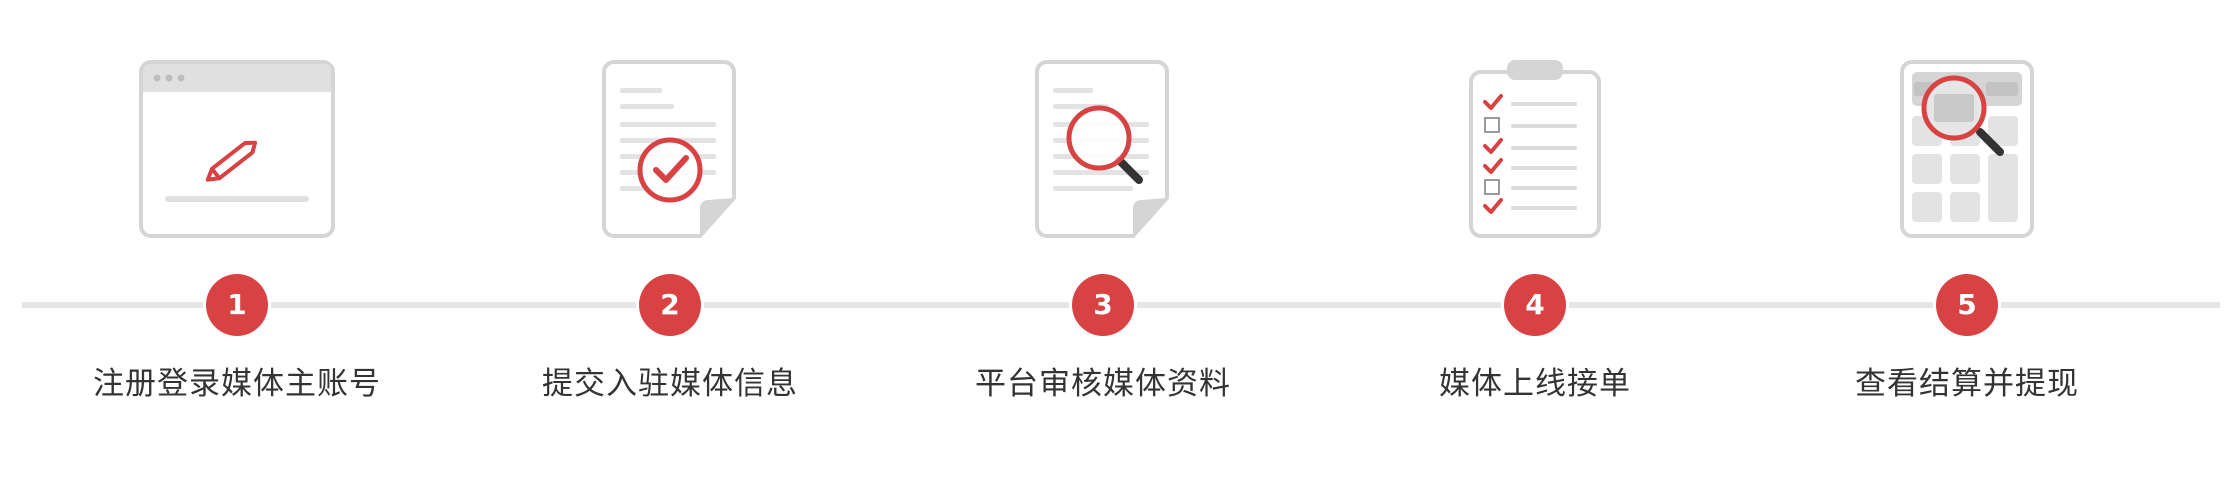  Describe the element at coordinates (237, 151) in the screenshot. I see `browser-pencil-icon` at that location.